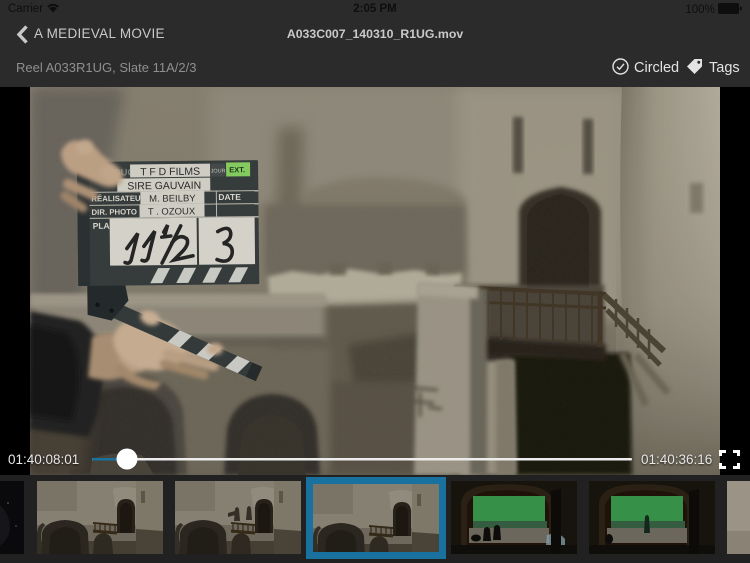 The height and width of the screenshot is (563, 750). What do you see at coordinates (172, 198) in the screenshot?
I see `svg-text: M. BEILBY` at bounding box center [172, 198].